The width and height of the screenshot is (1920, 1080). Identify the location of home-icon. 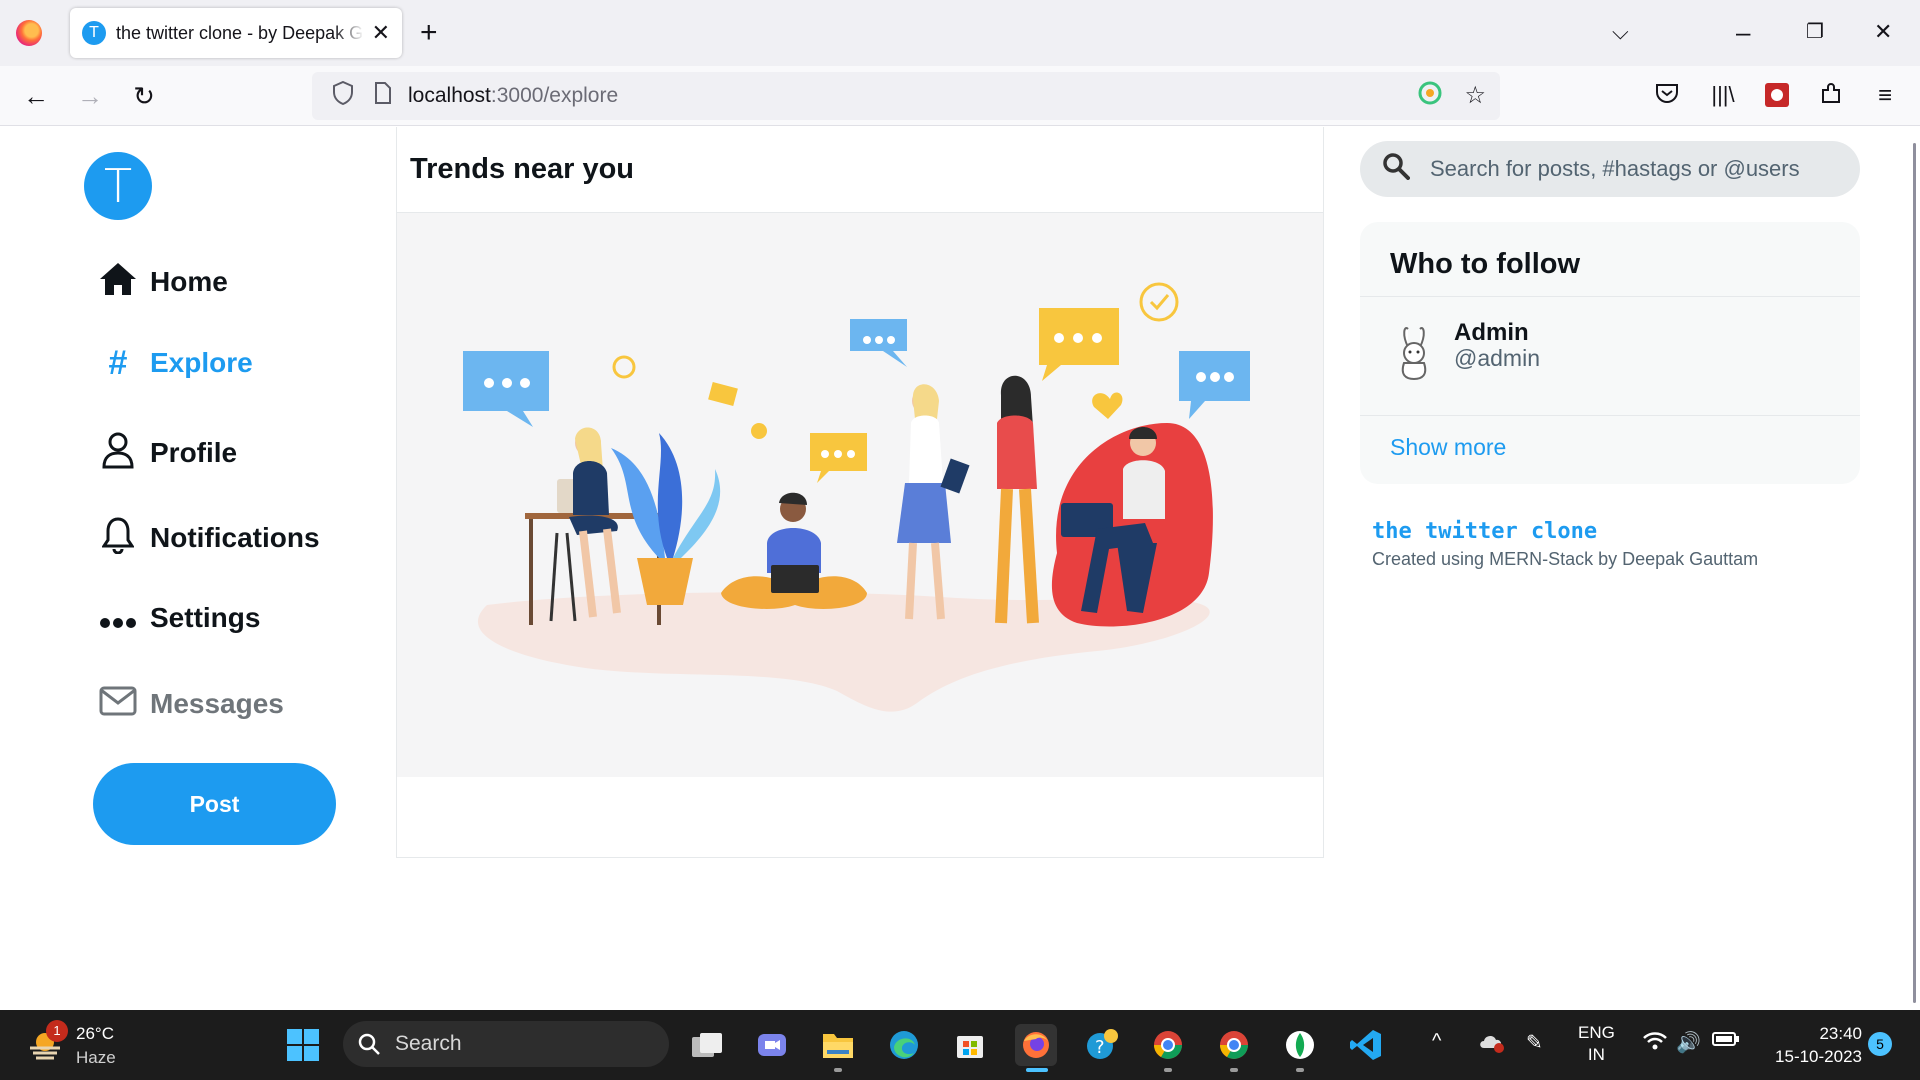
(118, 282).